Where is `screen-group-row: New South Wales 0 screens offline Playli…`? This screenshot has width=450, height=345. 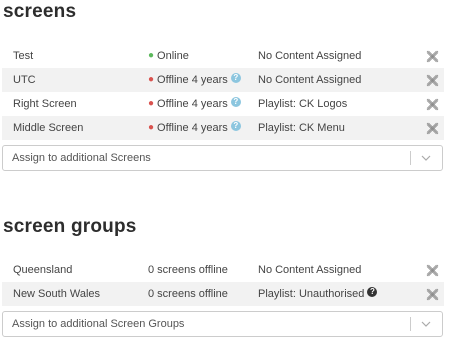
screen-group-row: New South Wales 0 screens offline Playli… is located at coordinates (223, 294).